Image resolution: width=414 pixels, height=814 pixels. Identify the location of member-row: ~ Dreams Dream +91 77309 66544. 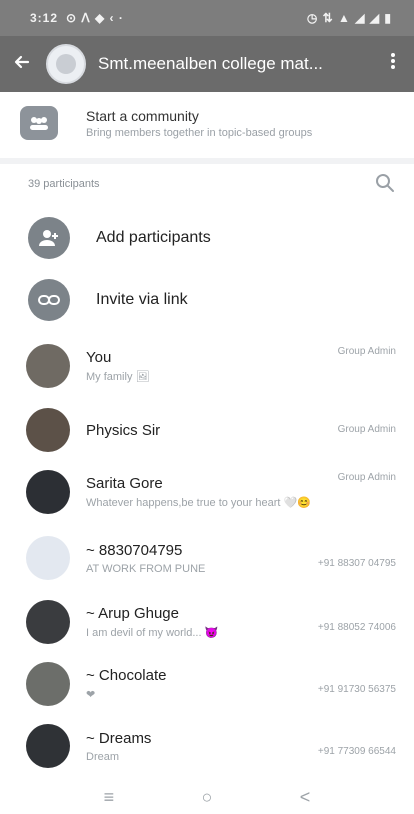
(207, 746).